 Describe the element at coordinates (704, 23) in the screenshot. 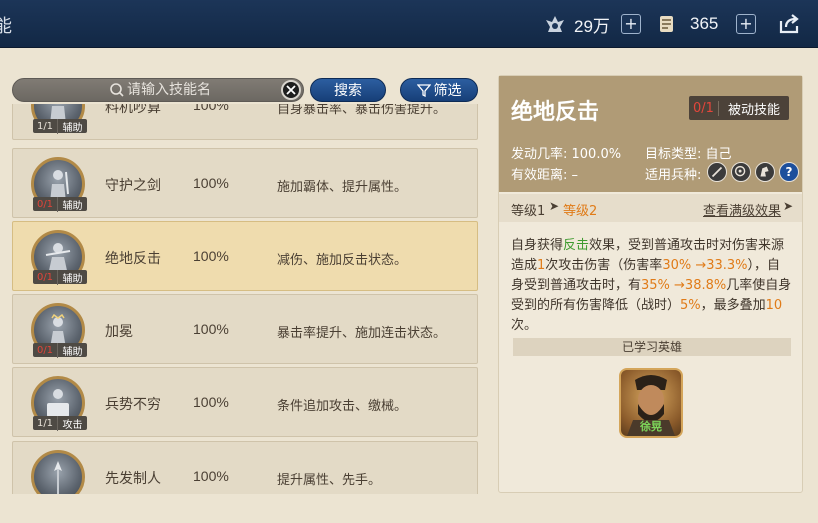

I see `scroll-value: 365` at that location.